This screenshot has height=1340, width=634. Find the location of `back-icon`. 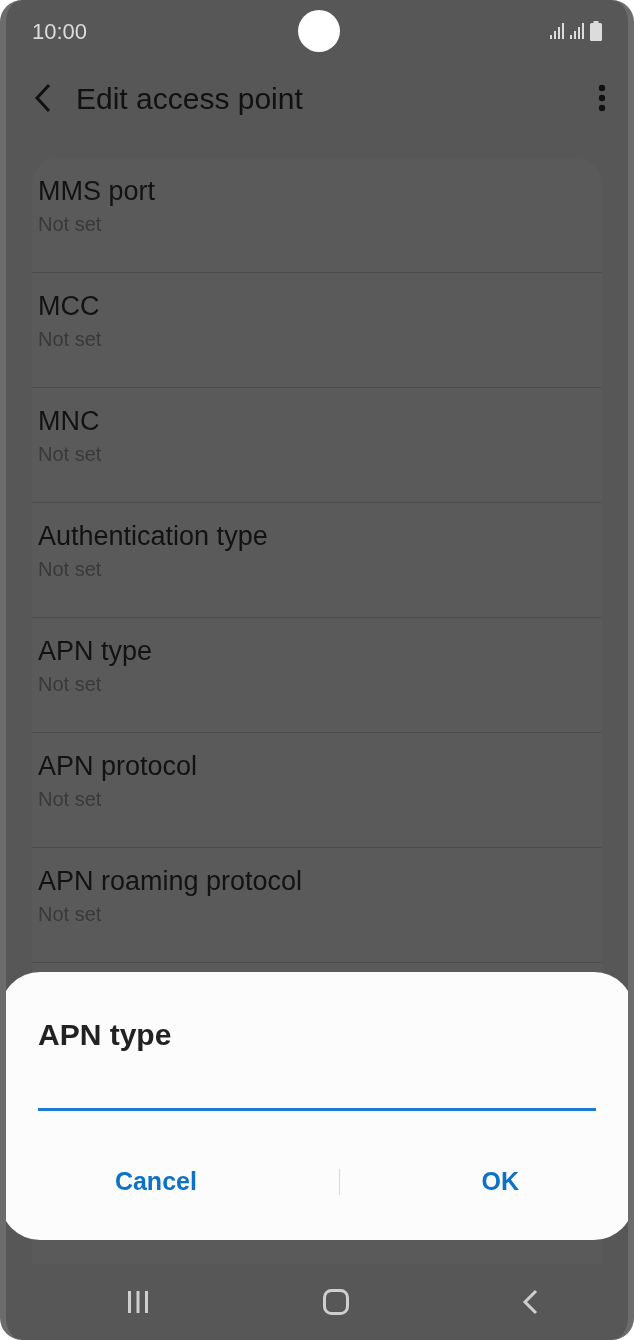

back-icon is located at coordinates (43, 98).